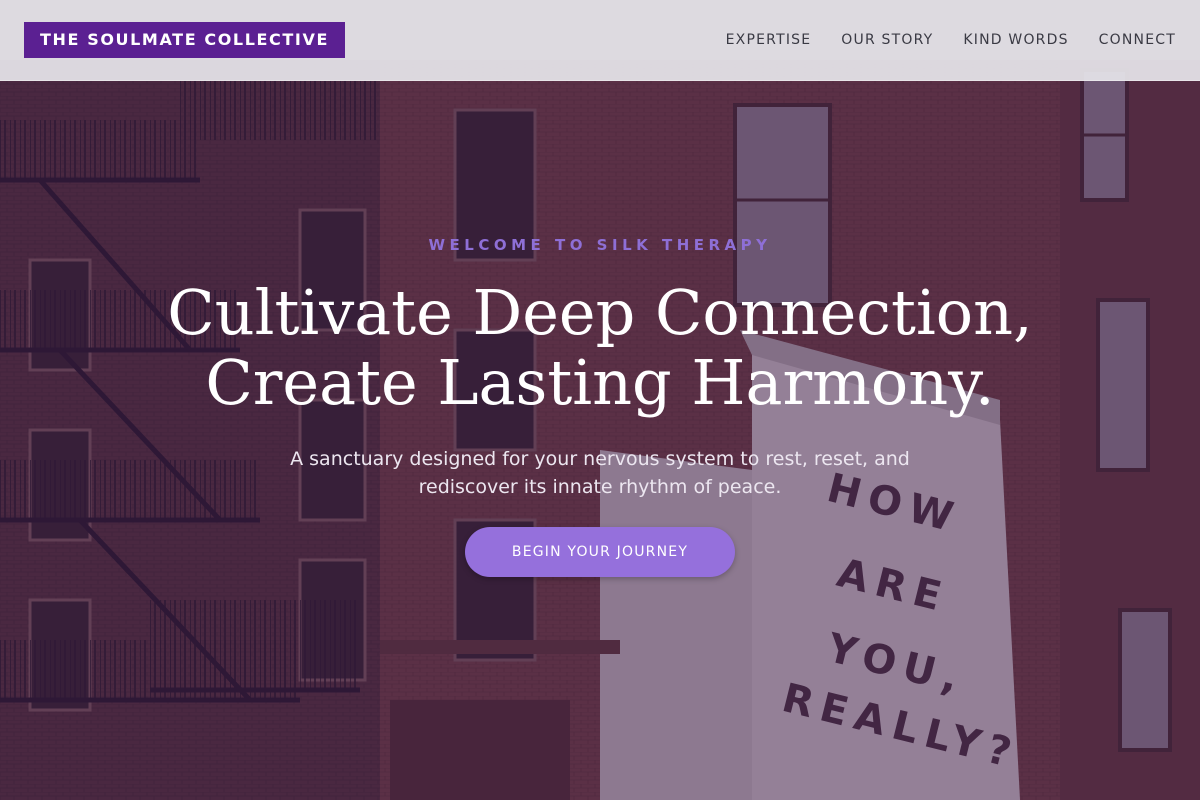  What do you see at coordinates (600, 312) in the screenshot?
I see `hero-headline-line-1: Cultivate Deep Connection,` at bounding box center [600, 312].